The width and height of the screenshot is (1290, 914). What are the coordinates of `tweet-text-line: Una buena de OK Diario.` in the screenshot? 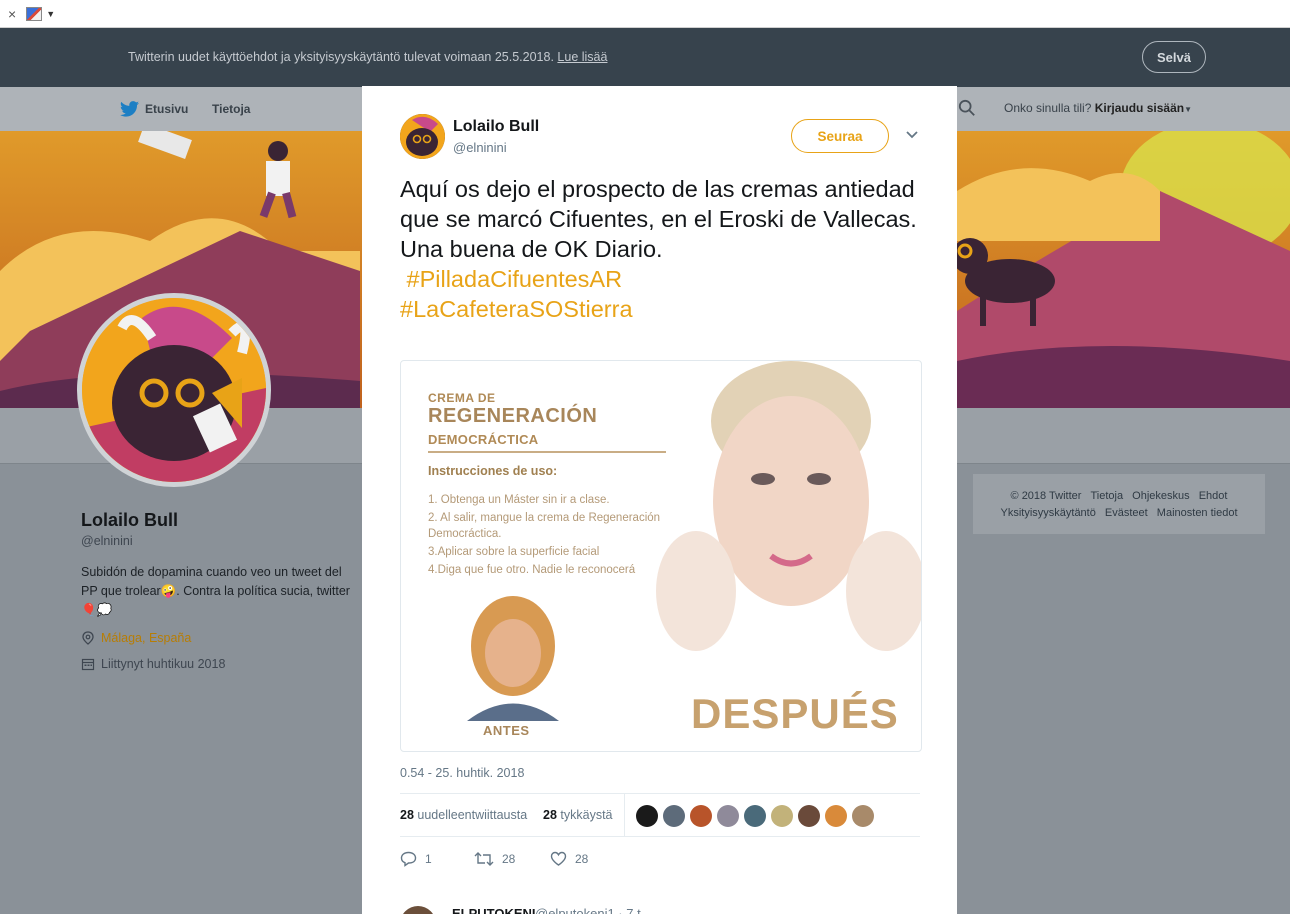 It's located at (531, 249).